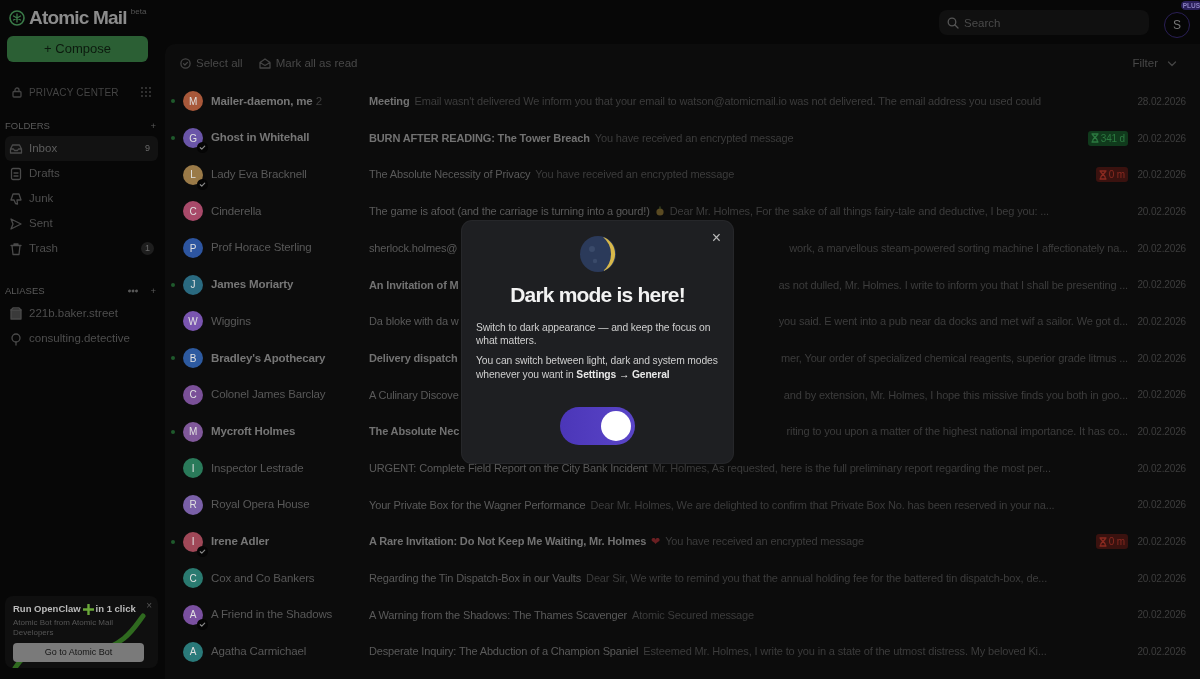  Describe the element at coordinates (413, 248) in the screenshot. I see `message-subject: sherlock.holmes@` at that location.